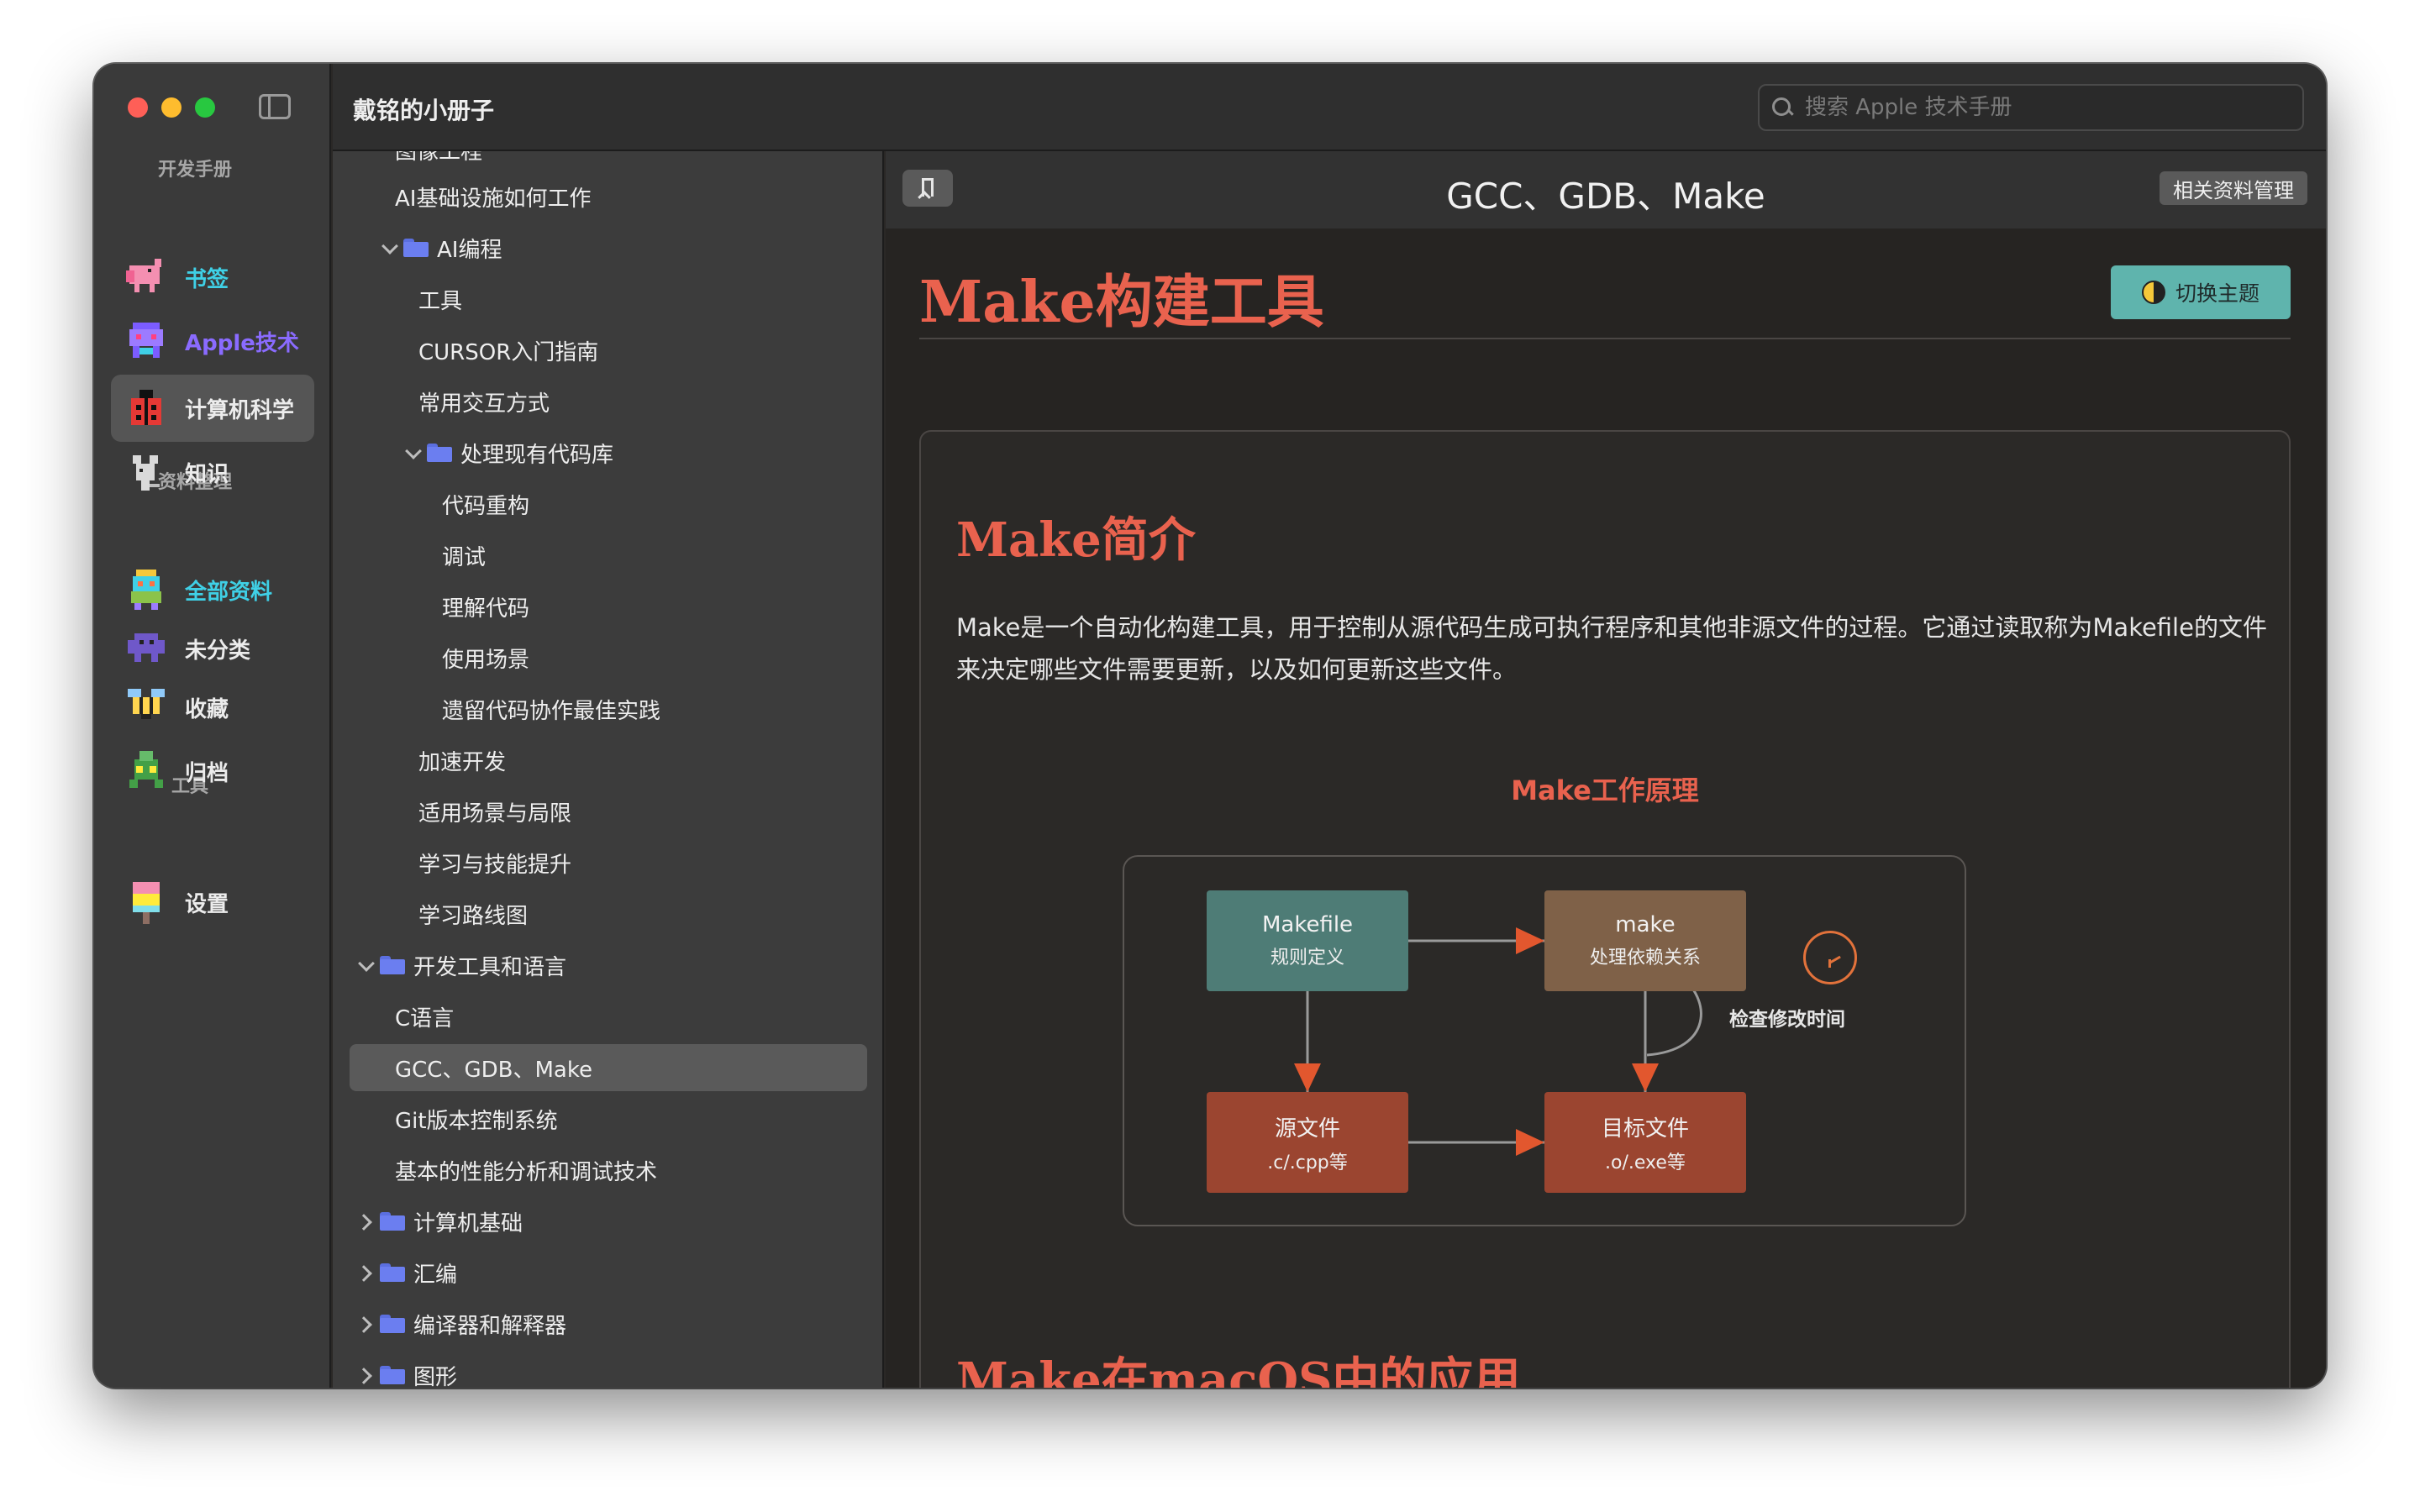 Image resolution: width=2420 pixels, height=1512 pixels. I want to click on check-mtime-label: 检查修改时间, so click(1787, 1020).